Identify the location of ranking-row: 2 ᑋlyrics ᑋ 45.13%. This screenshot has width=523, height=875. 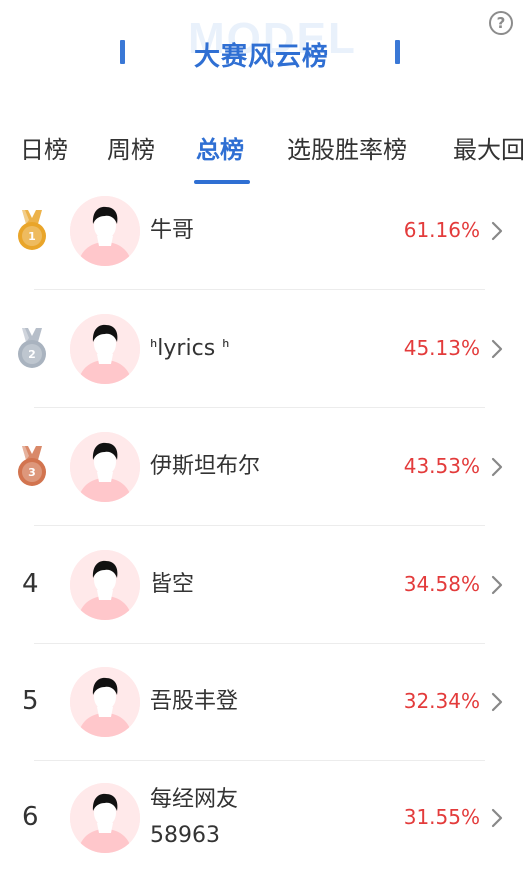
(261, 349).